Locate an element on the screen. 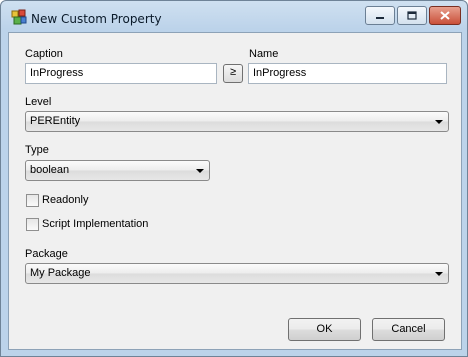 The image size is (468, 357). type-value: boolean is located at coordinates (50, 170).